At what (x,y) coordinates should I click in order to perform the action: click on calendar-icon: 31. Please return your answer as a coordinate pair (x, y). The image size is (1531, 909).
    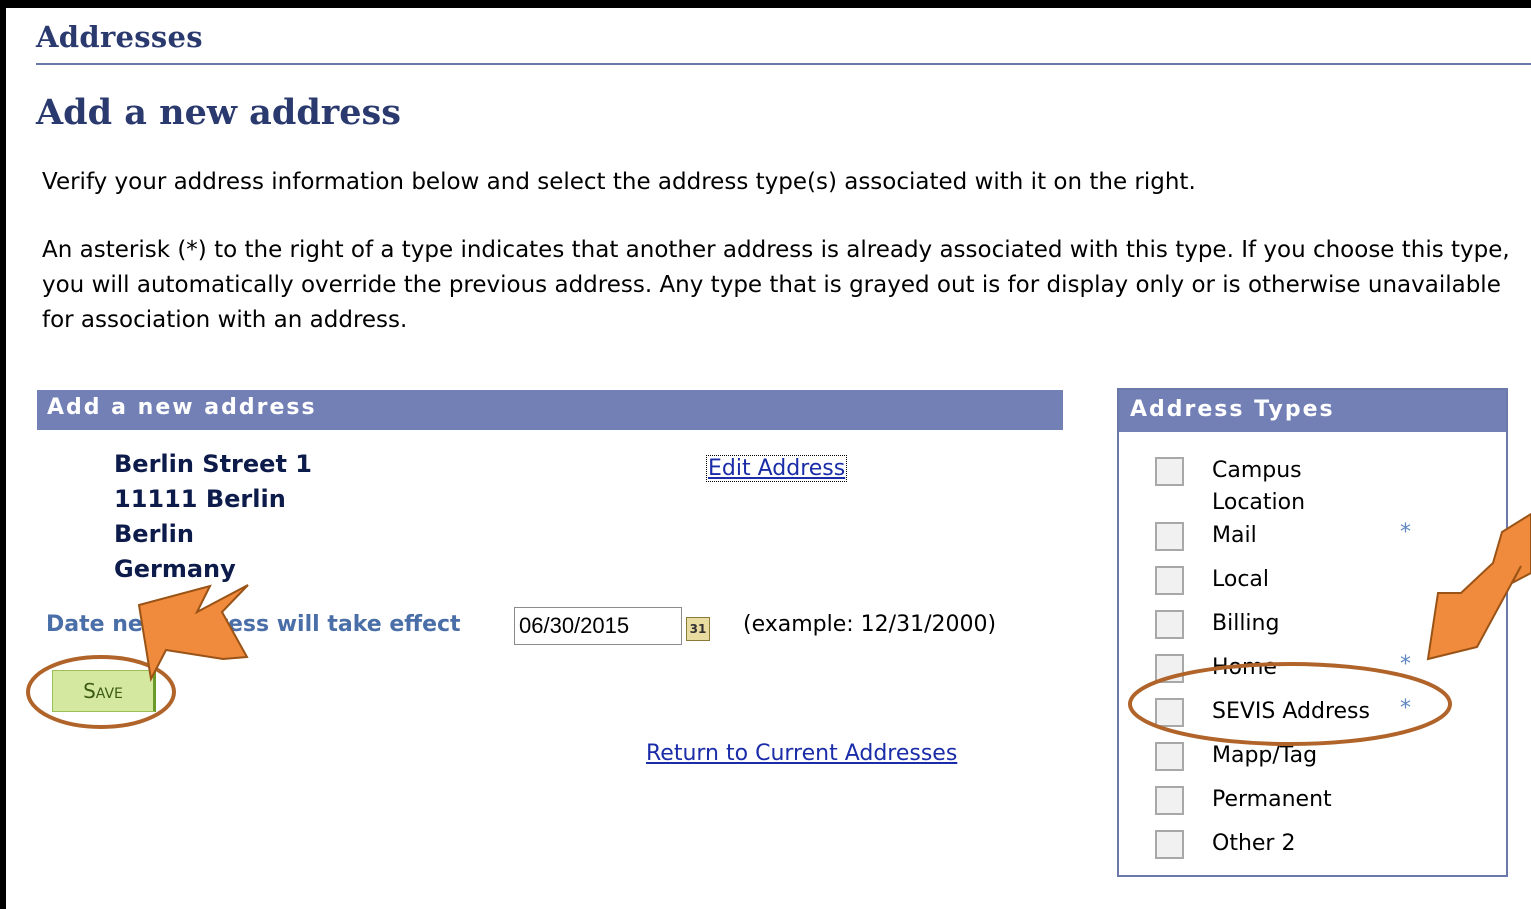
    Looking at the image, I should click on (698, 629).